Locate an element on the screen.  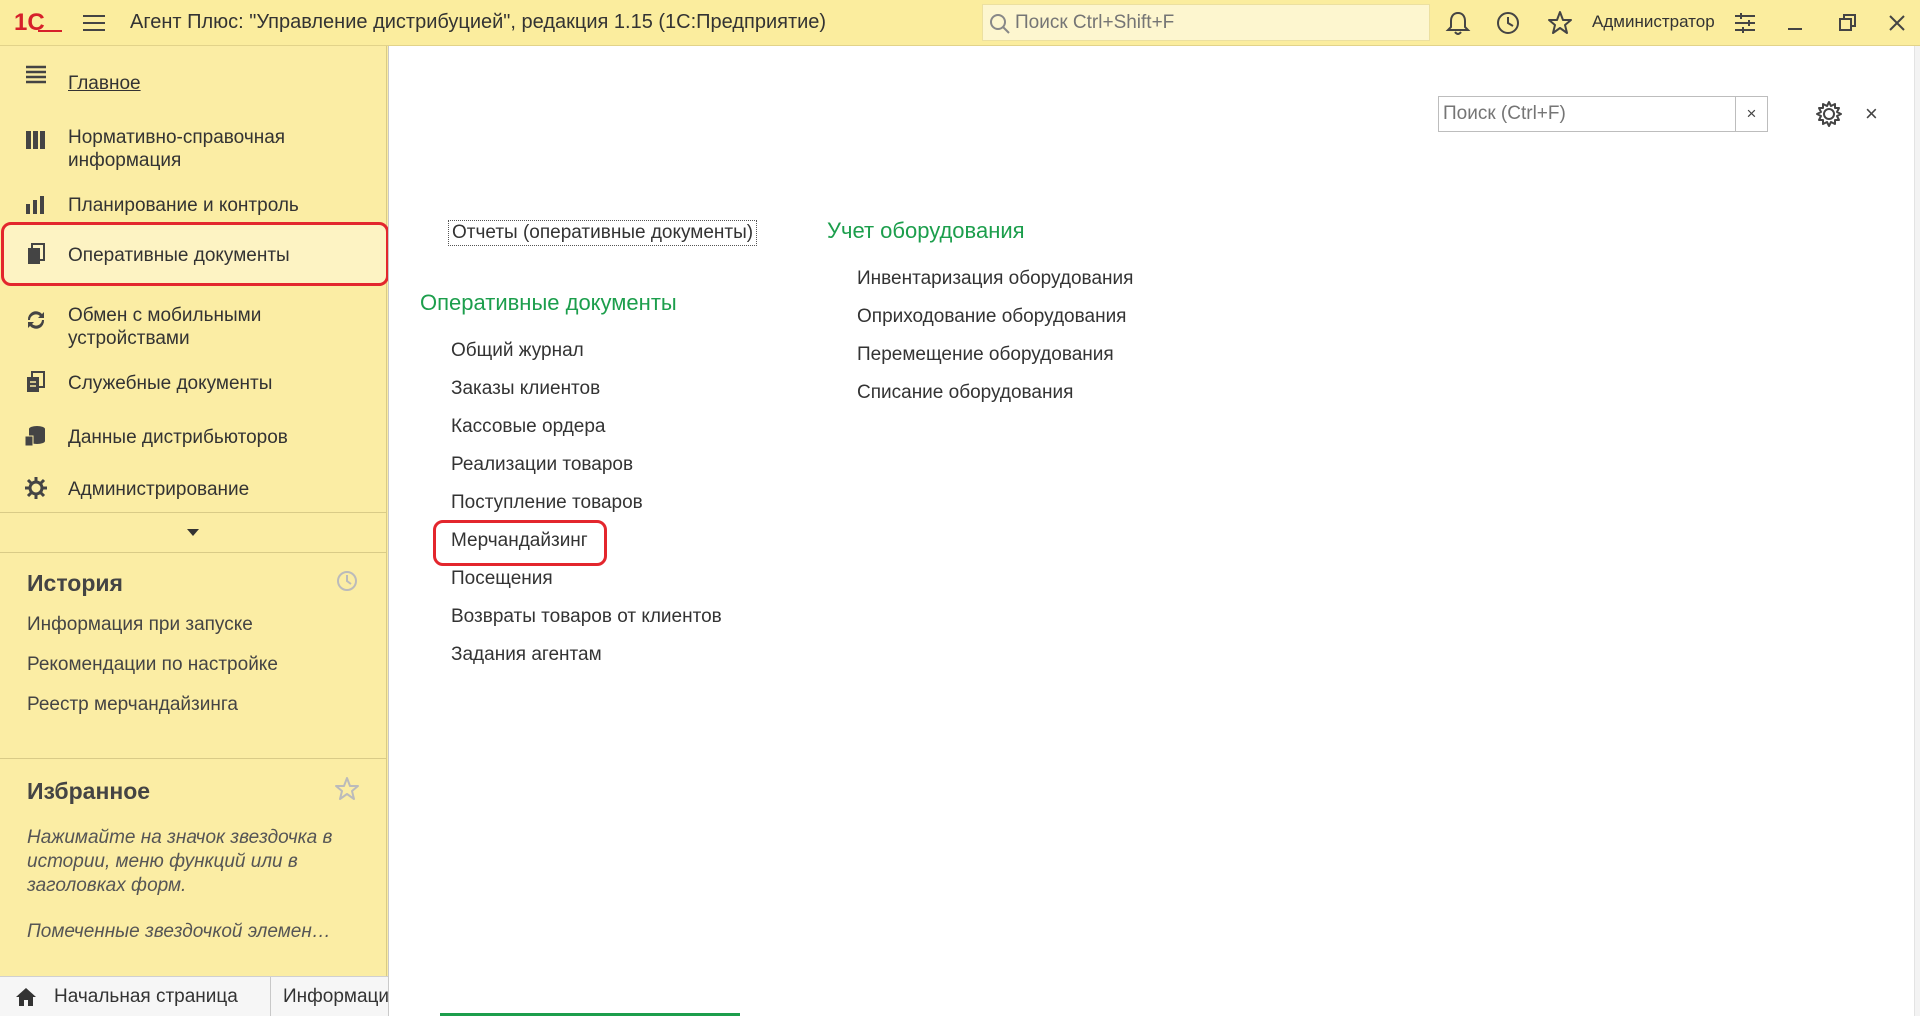
restore-icon is located at coordinates (1847, 23).